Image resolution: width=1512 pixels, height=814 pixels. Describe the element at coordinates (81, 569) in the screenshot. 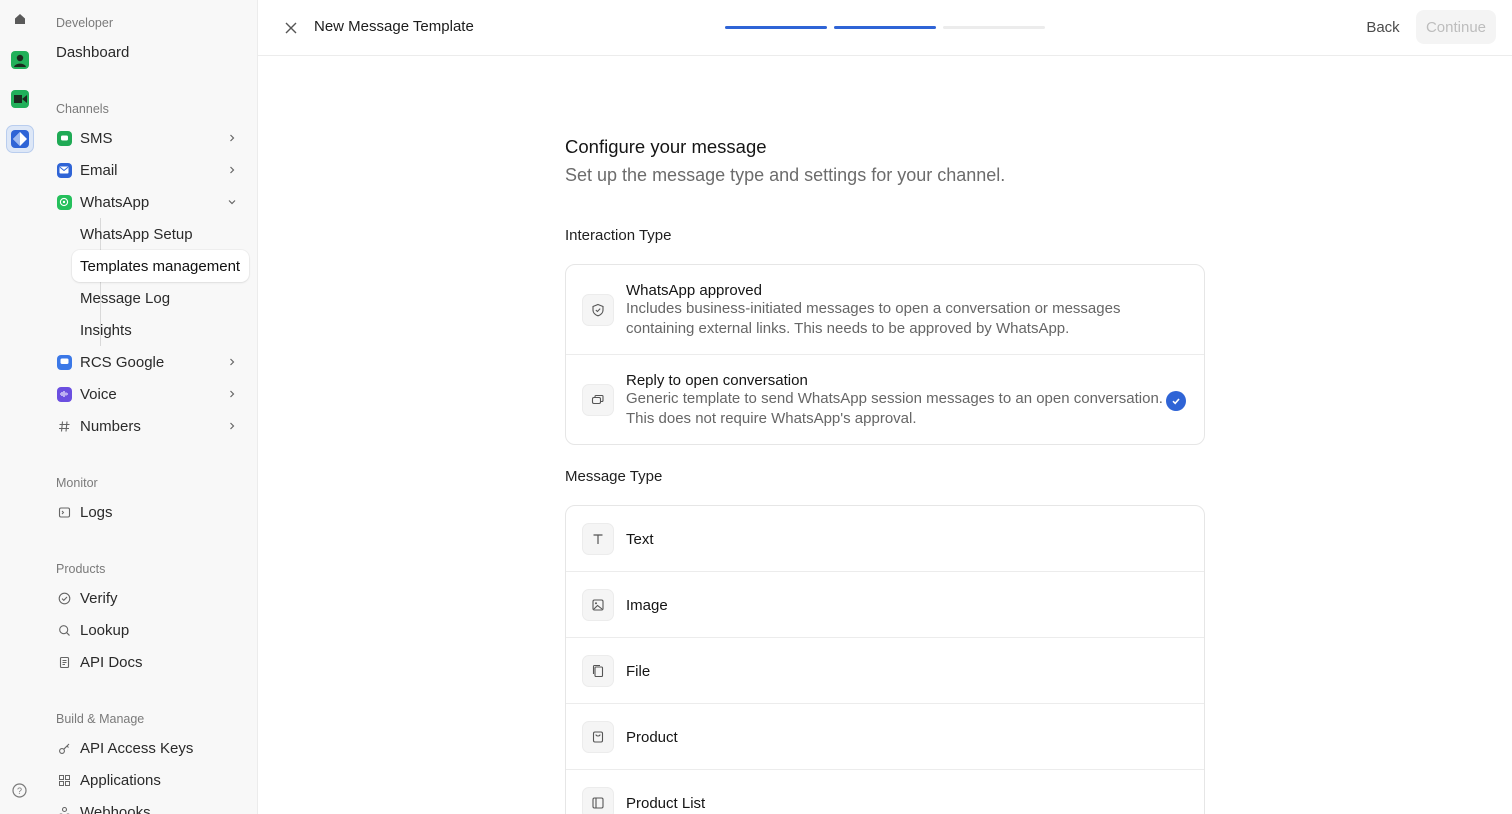

I see `section-label-products: Products` at that location.